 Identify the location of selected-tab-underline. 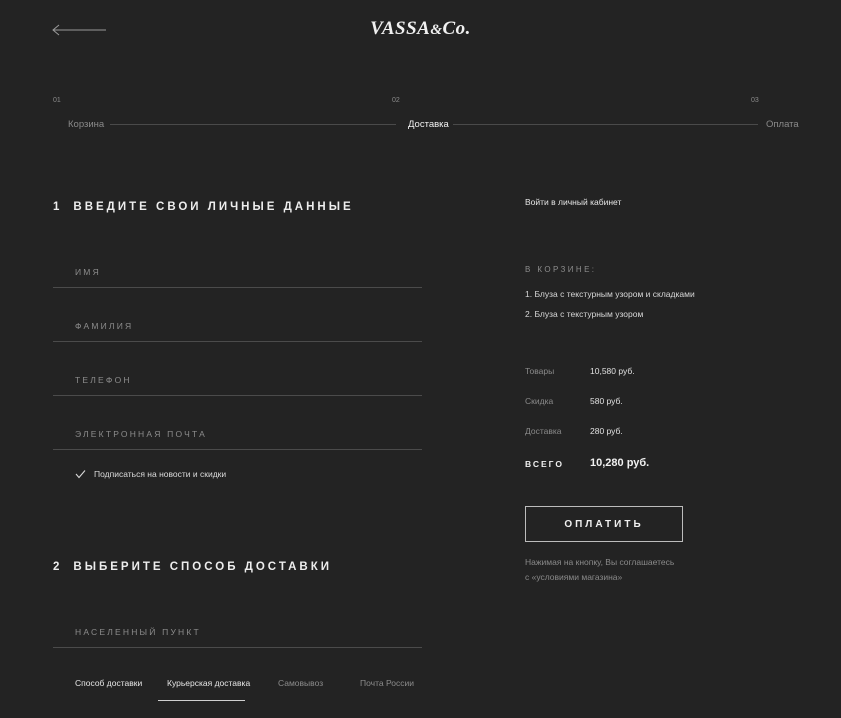
(201, 700).